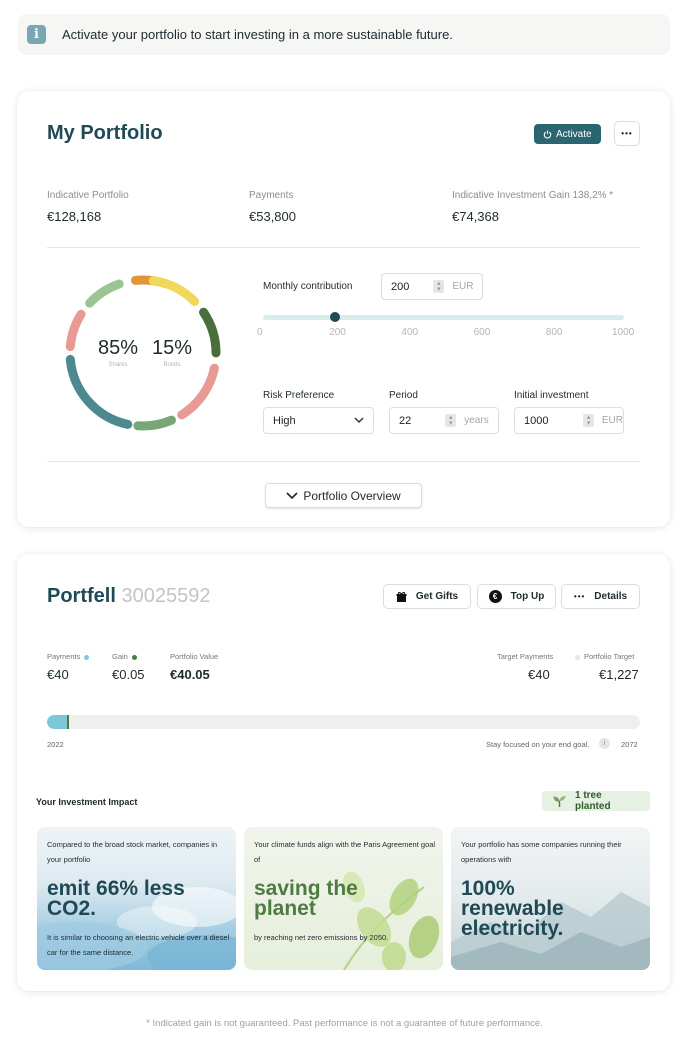 The image size is (689, 1050). I want to click on tree-planted-badge: 1 tree planted, so click(596, 801).